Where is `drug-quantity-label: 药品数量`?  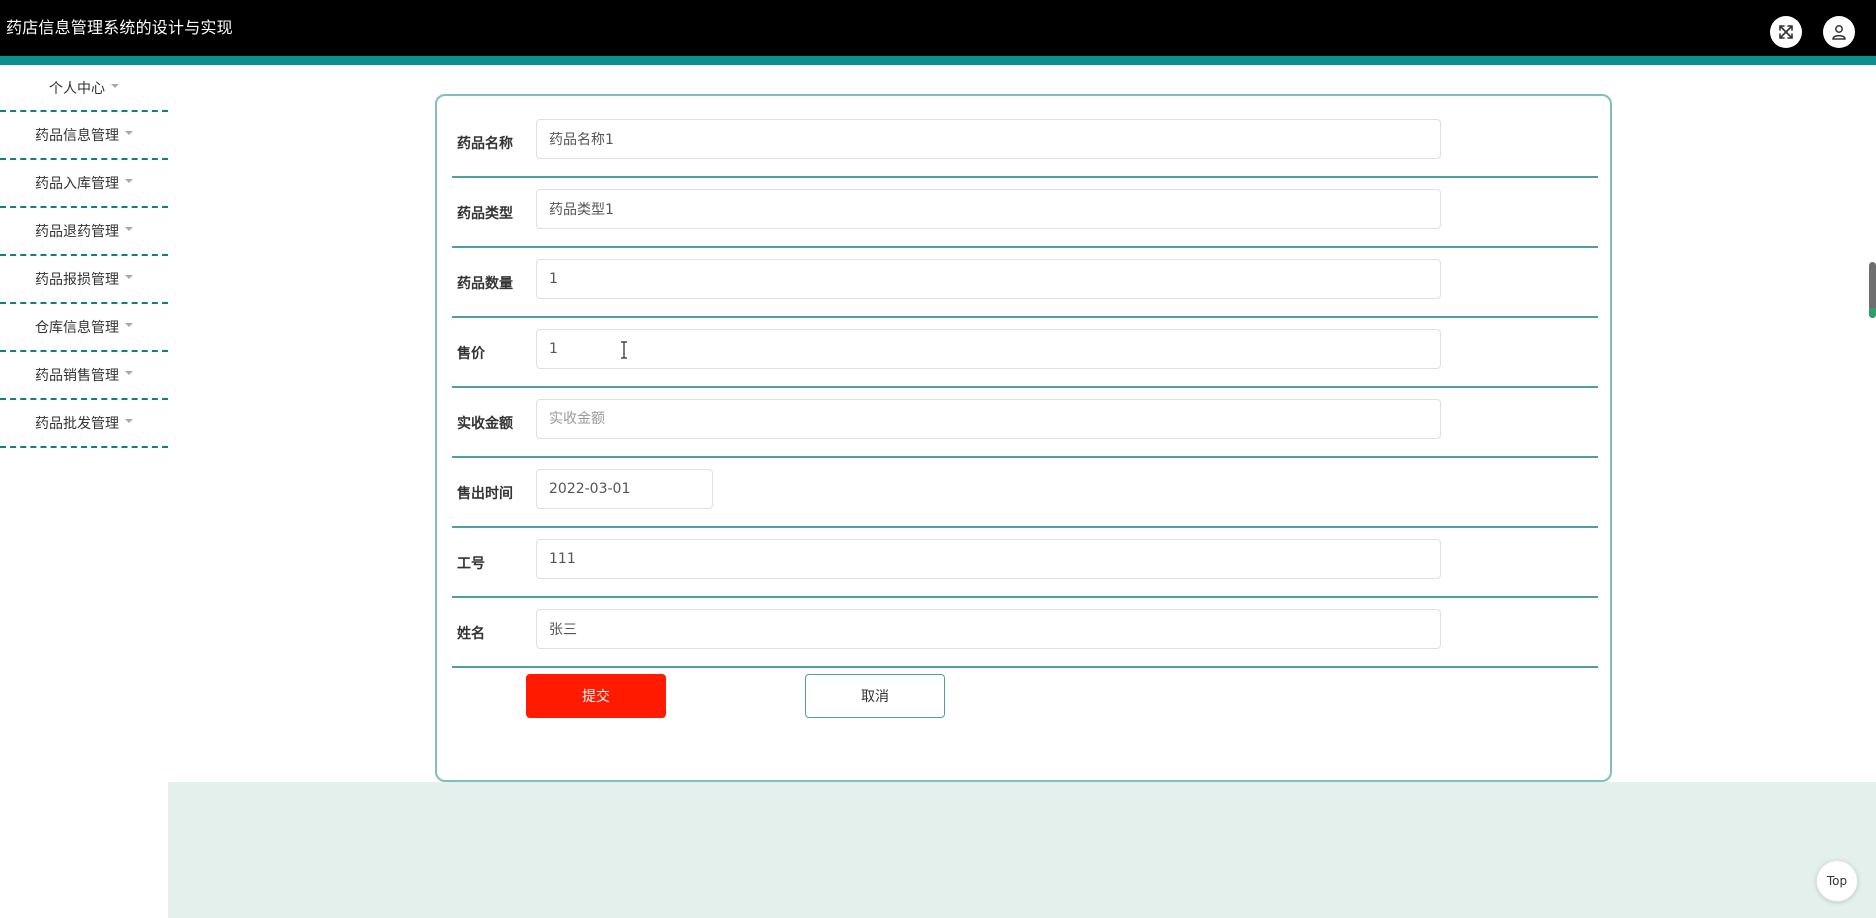
drug-quantity-label: 药品数量 is located at coordinates (485, 284).